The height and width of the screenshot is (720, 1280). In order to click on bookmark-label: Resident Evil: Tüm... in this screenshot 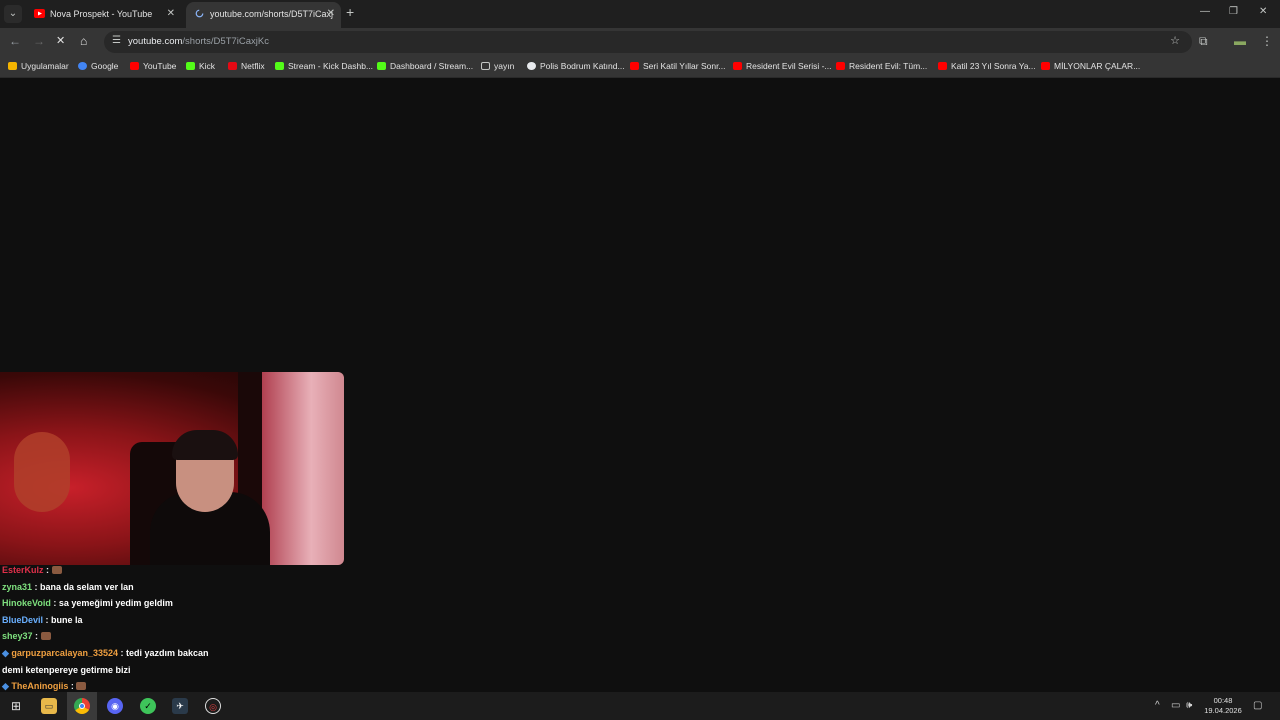, I will do `click(888, 66)`.